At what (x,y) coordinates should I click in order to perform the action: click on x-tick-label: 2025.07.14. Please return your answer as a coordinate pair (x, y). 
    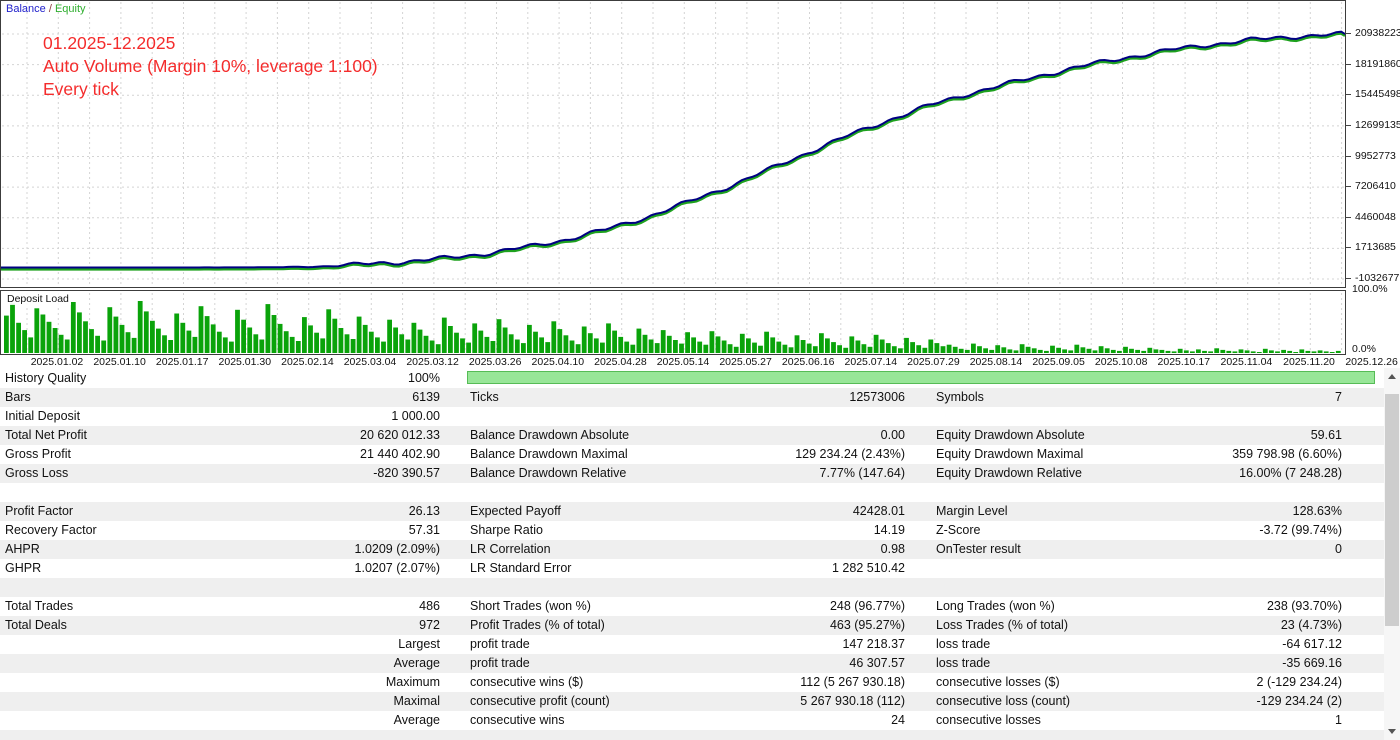
    Looking at the image, I should click on (871, 362).